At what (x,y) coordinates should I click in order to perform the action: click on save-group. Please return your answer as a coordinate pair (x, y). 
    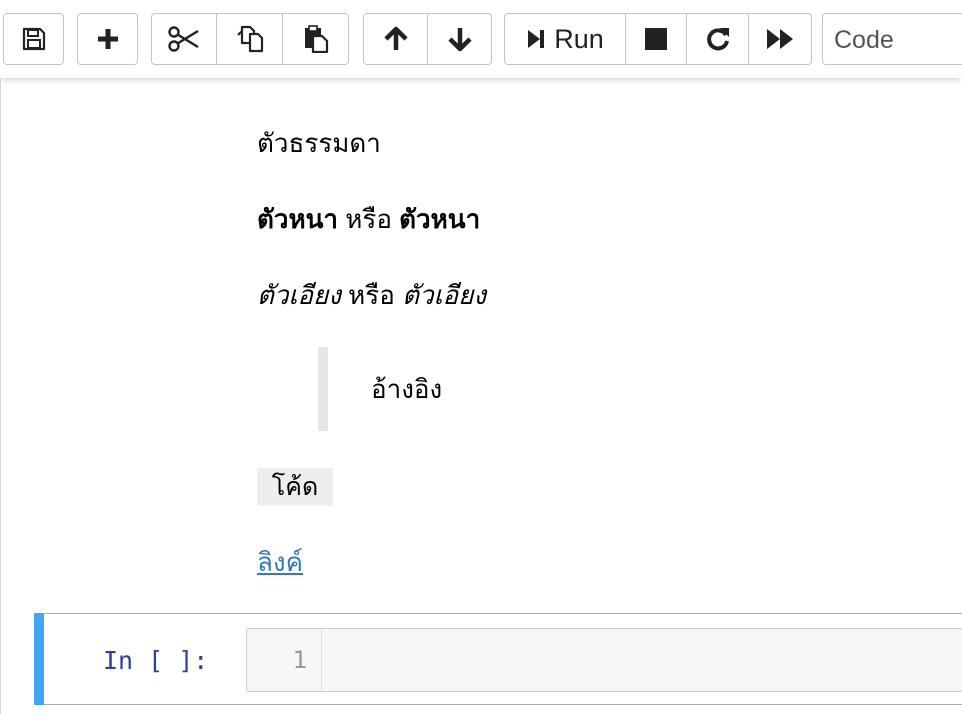
    Looking at the image, I should click on (33, 39).